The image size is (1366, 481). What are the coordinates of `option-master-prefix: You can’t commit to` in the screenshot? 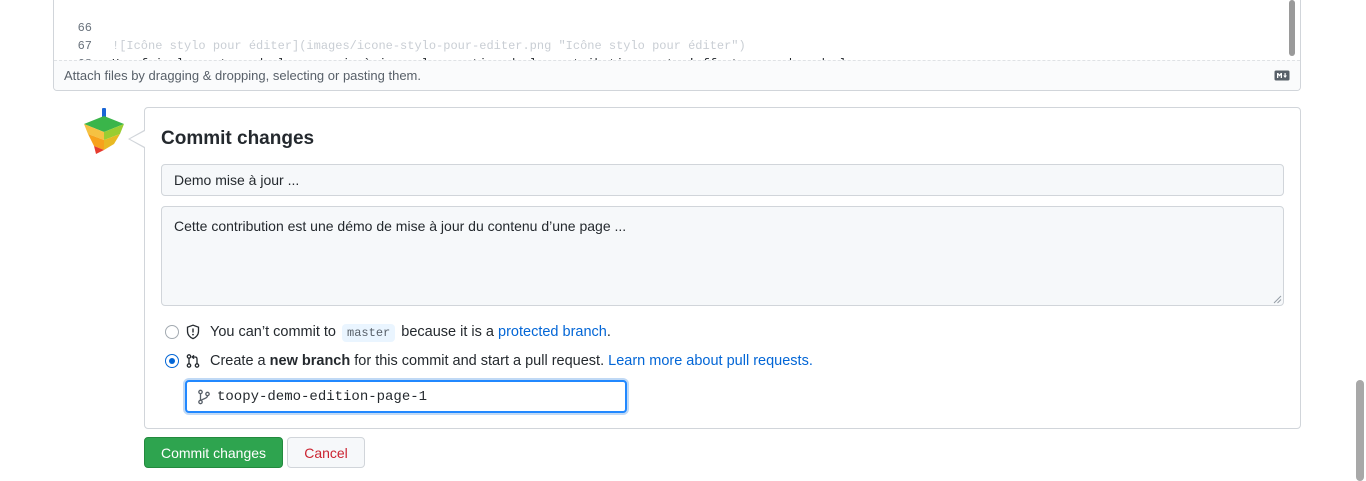 It's located at (273, 332).